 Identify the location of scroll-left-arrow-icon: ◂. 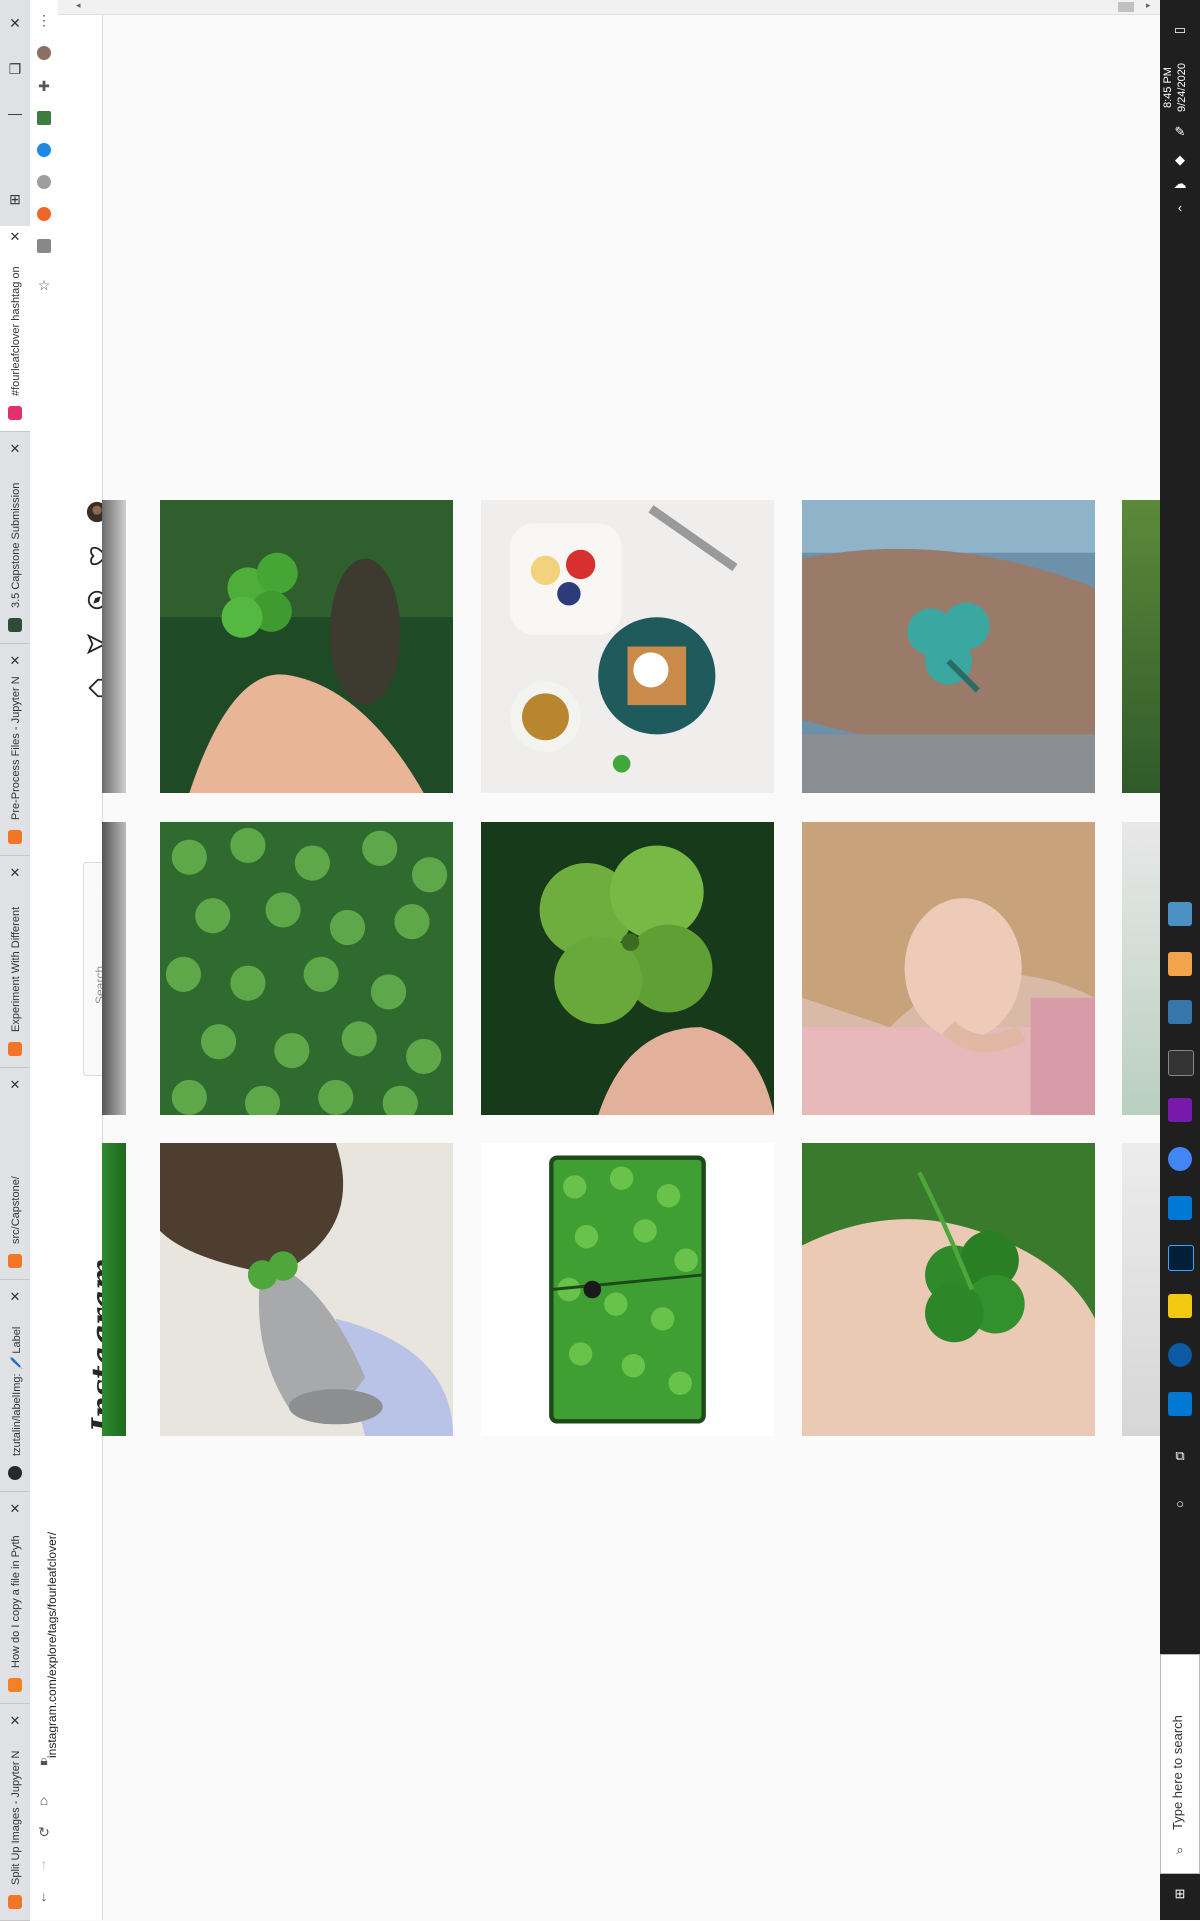
(78, 5).